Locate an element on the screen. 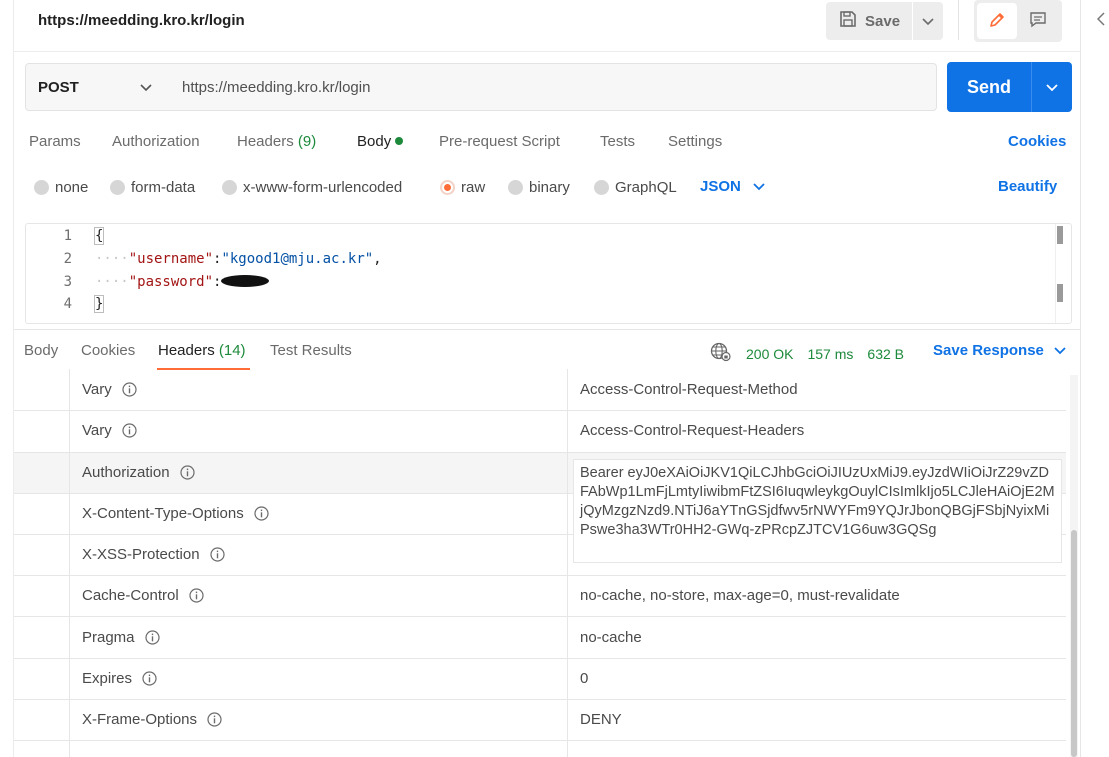  save-options-button is located at coordinates (928, 21).